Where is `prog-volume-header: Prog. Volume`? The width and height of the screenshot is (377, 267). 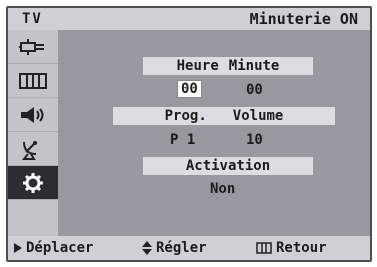 prog-volume-header: Prog. Volume is located at coordinates (224, 116).